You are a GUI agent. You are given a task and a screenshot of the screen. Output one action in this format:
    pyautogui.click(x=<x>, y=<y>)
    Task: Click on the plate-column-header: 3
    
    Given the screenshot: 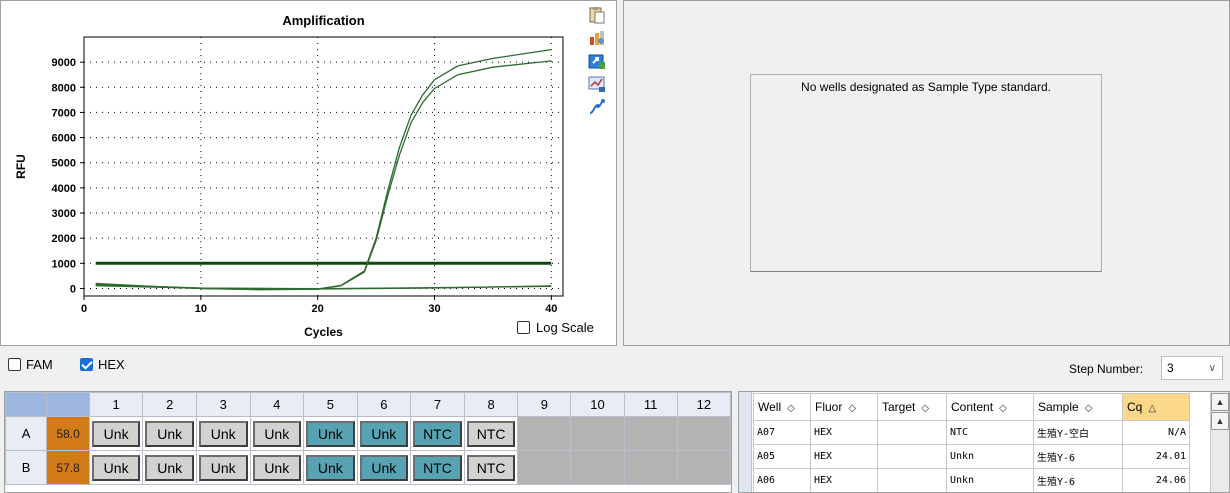 What is the action you would take?
    pyautogui.click(x=223, y=404)
    